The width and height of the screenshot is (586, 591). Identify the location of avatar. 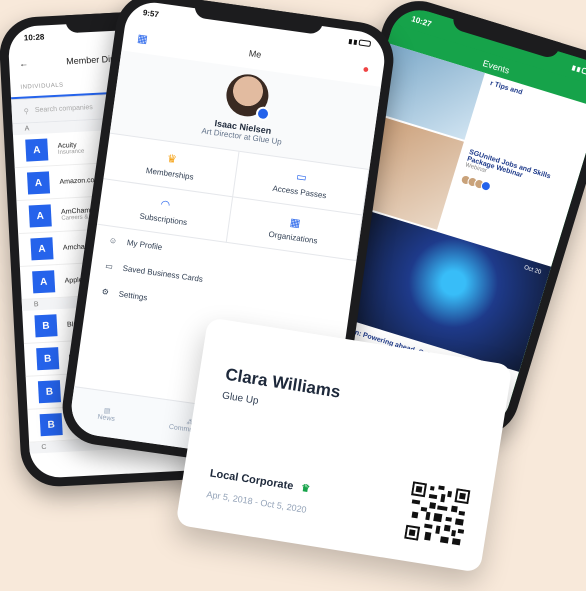
(247, 96).